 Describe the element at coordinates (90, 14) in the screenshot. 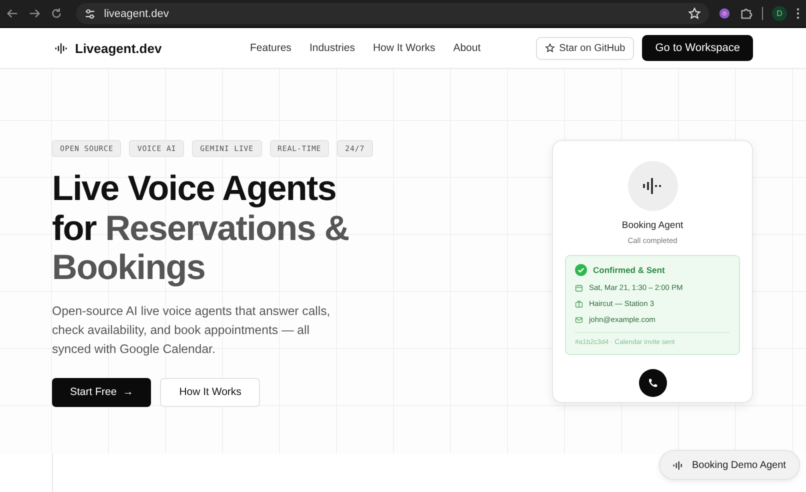

I see `site-settings-icon` at that location.